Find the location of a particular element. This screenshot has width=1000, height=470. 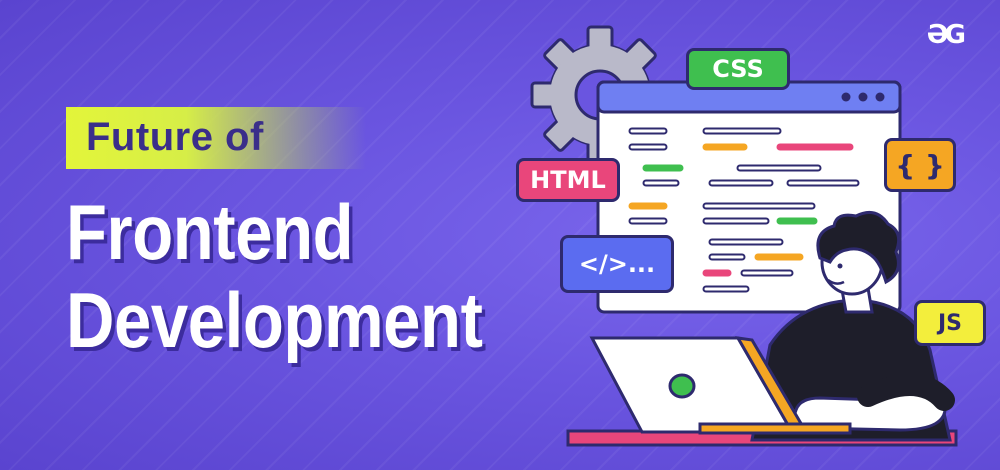

html-badge: HTML is located at coordinates (568, 180).